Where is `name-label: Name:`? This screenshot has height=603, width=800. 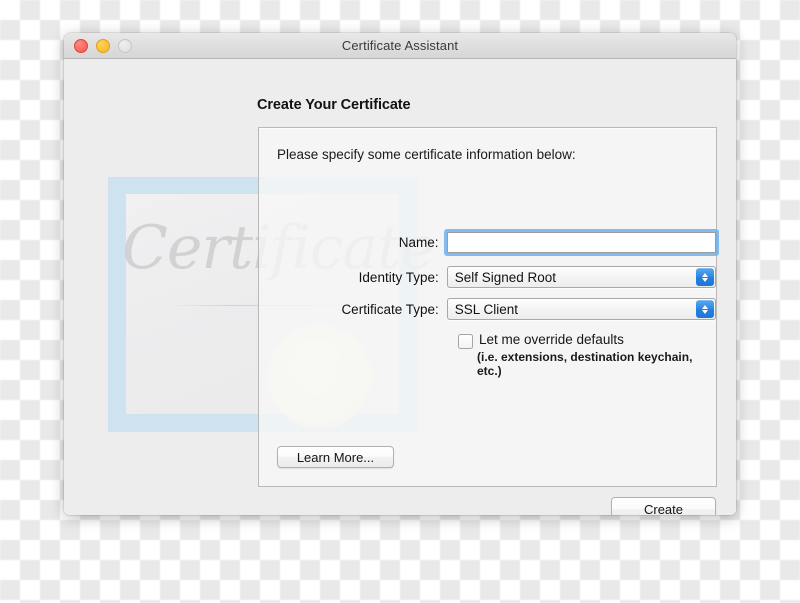
name-label: Name: is located at coordinates (418, 242).